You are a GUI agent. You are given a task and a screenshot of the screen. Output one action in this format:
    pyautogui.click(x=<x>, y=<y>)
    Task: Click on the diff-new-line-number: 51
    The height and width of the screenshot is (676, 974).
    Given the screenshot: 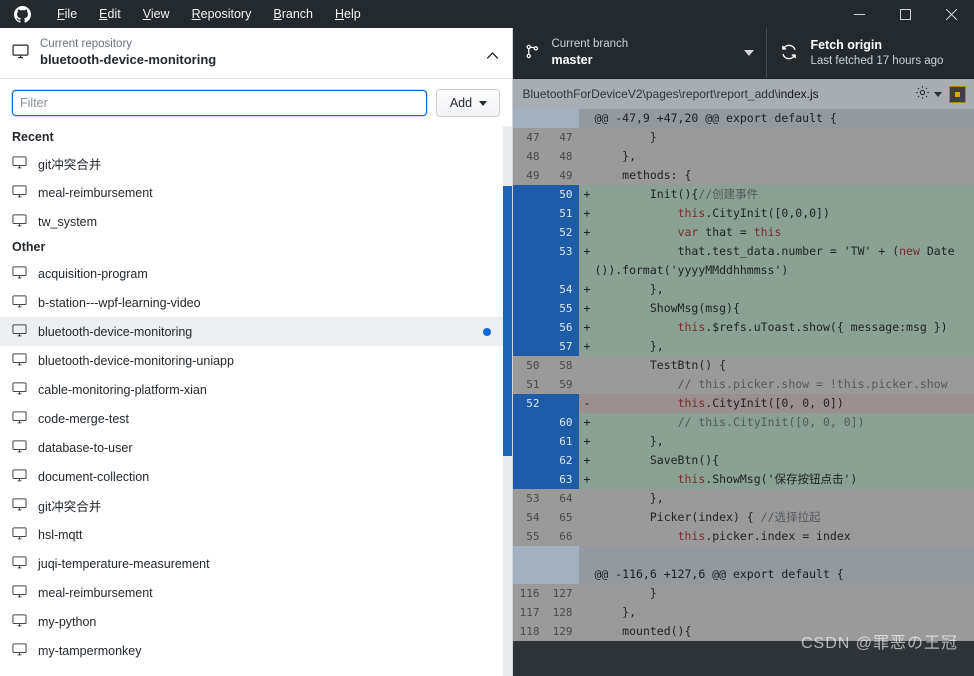 What is the action you would take?
    pyautogui.click(x=563, y=213)
    